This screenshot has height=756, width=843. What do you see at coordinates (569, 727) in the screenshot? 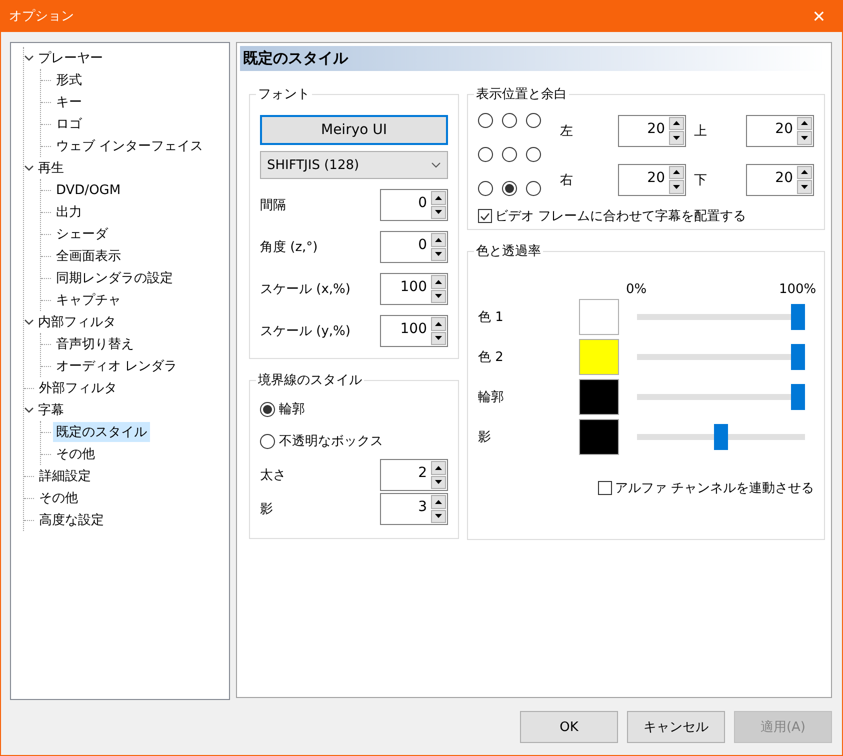
I see `dialog-button: OK` at bounding box center [569, 727].